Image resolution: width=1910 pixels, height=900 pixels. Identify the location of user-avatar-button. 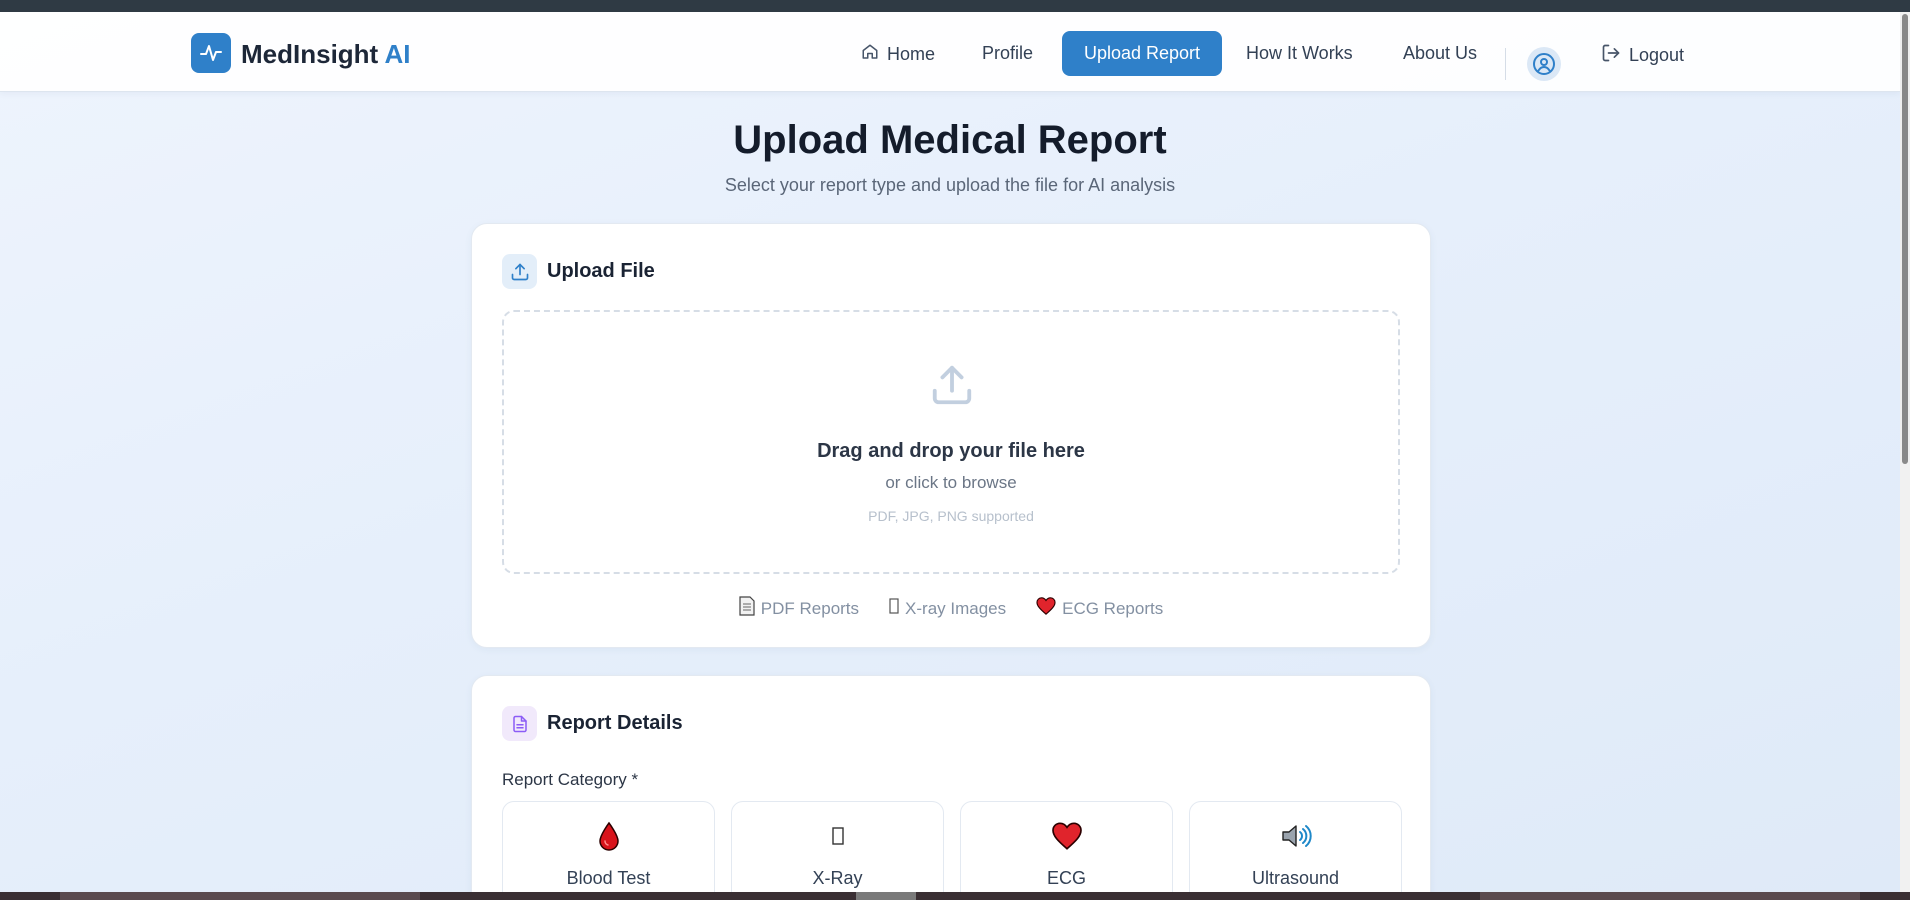
(1544, 64).